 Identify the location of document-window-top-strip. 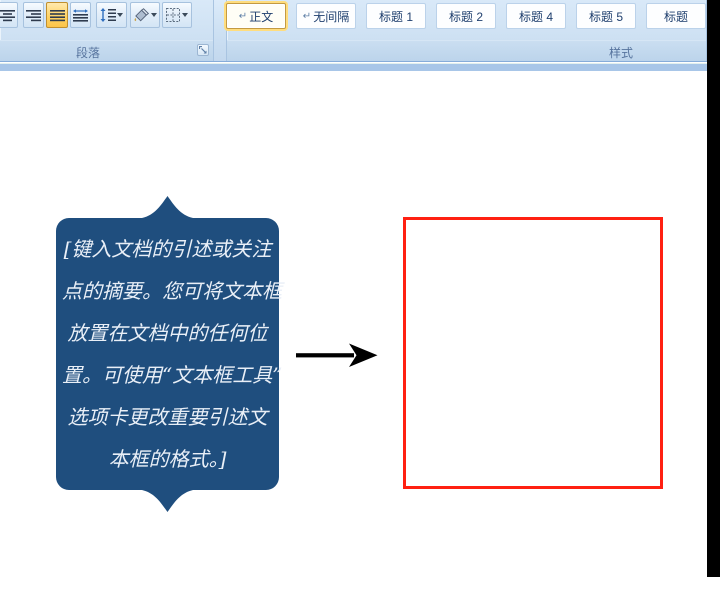
(353, 67).